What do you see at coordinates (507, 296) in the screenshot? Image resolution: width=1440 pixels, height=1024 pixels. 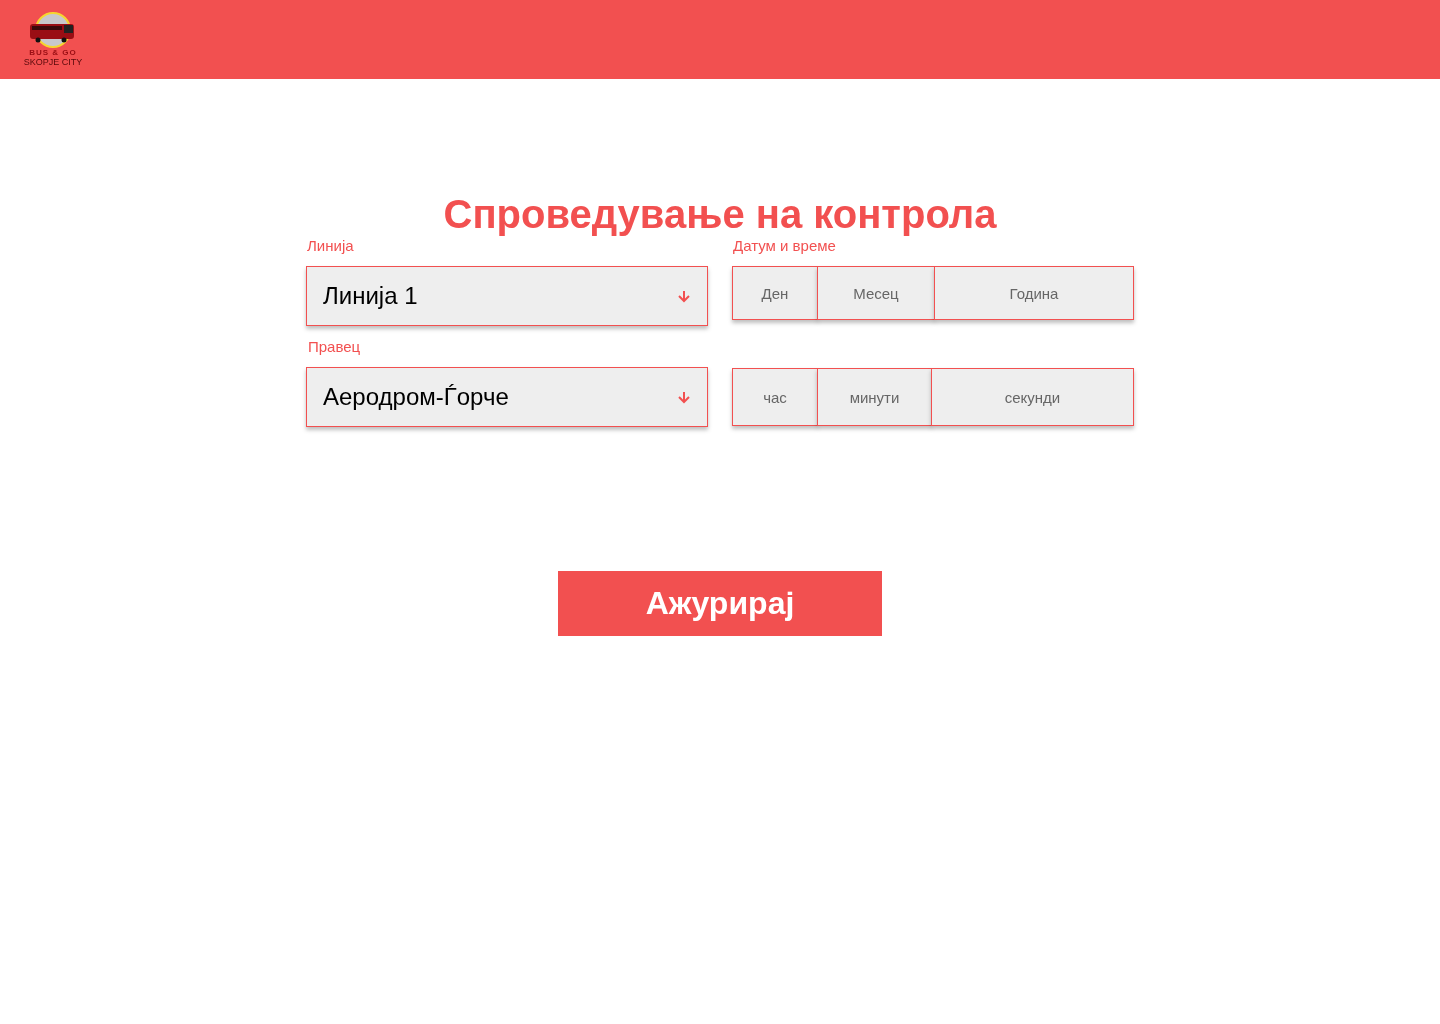 I see `line-dropdown: Линија 1` at bounding box center [507, 296].